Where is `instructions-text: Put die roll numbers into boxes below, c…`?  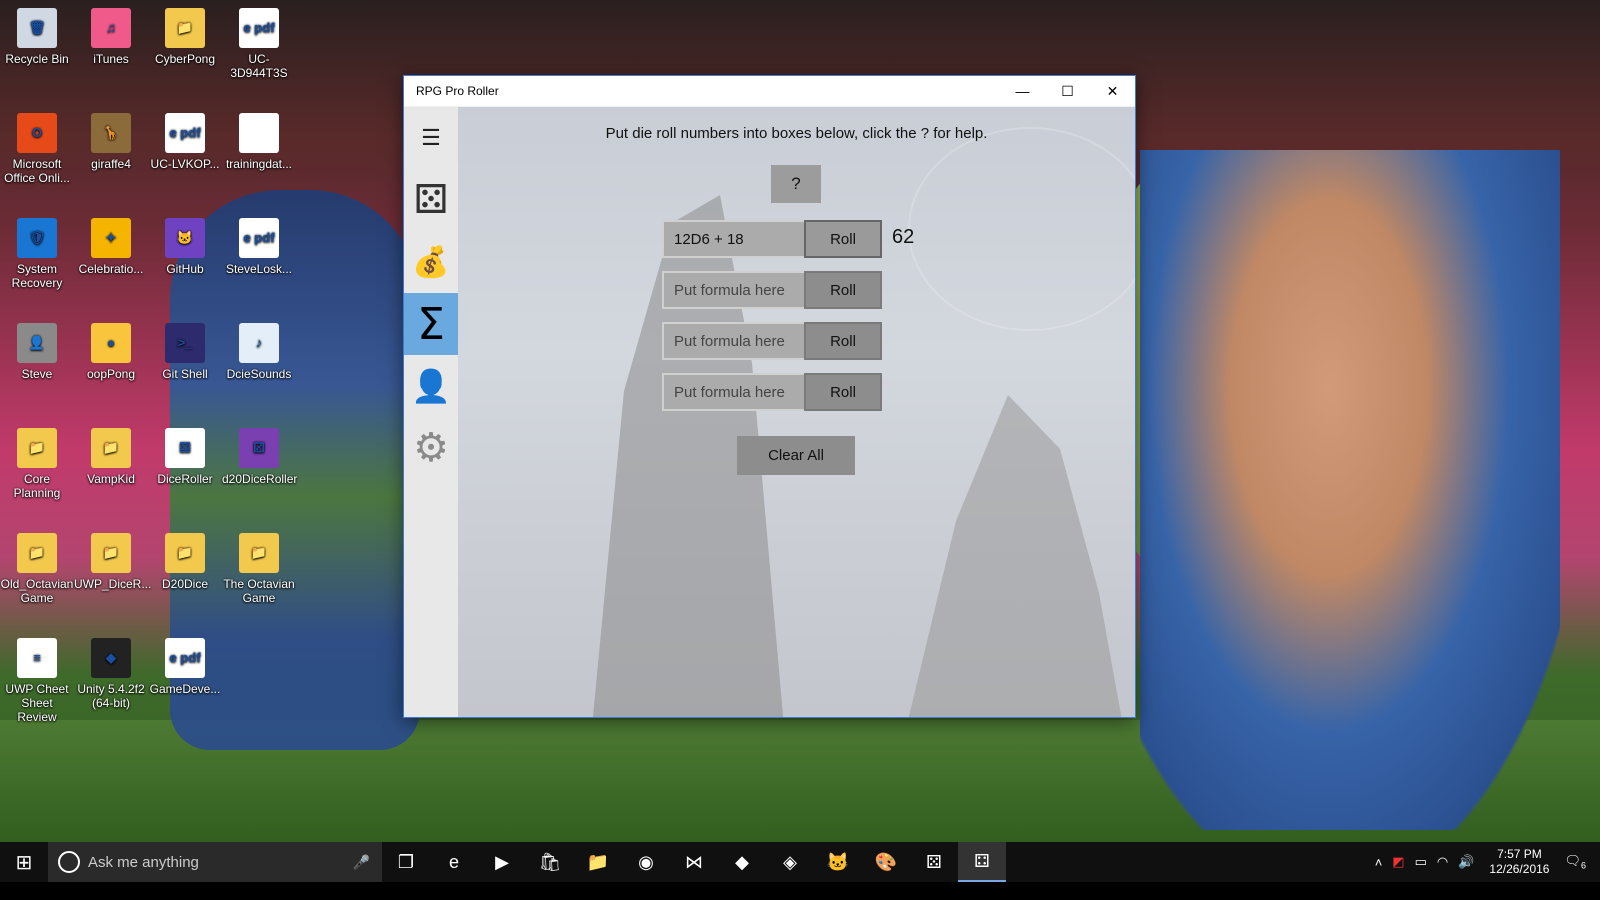
instructions-text: Put die roll numbers into boxes below, c… is located at coordinates (796, 133).